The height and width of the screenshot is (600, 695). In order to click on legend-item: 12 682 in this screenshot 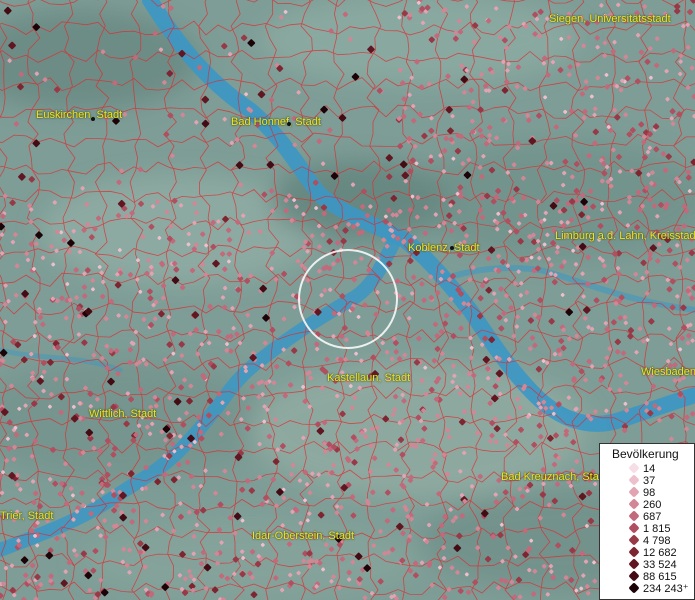, I will do `click(647, 552)`.